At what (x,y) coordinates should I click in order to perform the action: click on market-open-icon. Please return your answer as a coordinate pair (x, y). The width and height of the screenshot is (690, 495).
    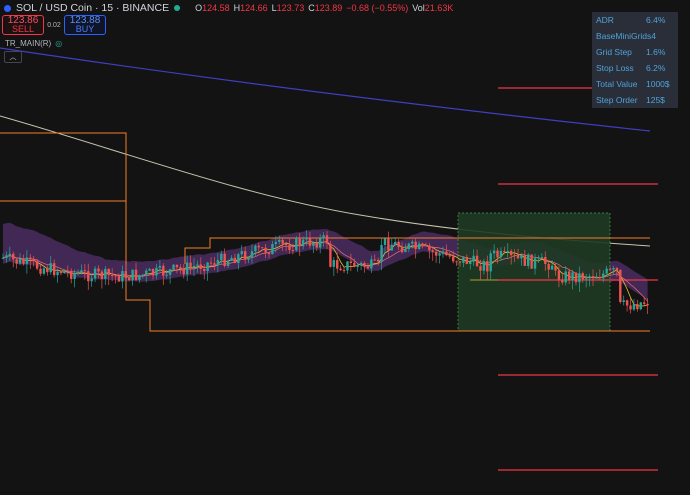
    Looking at the image, I should click on (177, 8).